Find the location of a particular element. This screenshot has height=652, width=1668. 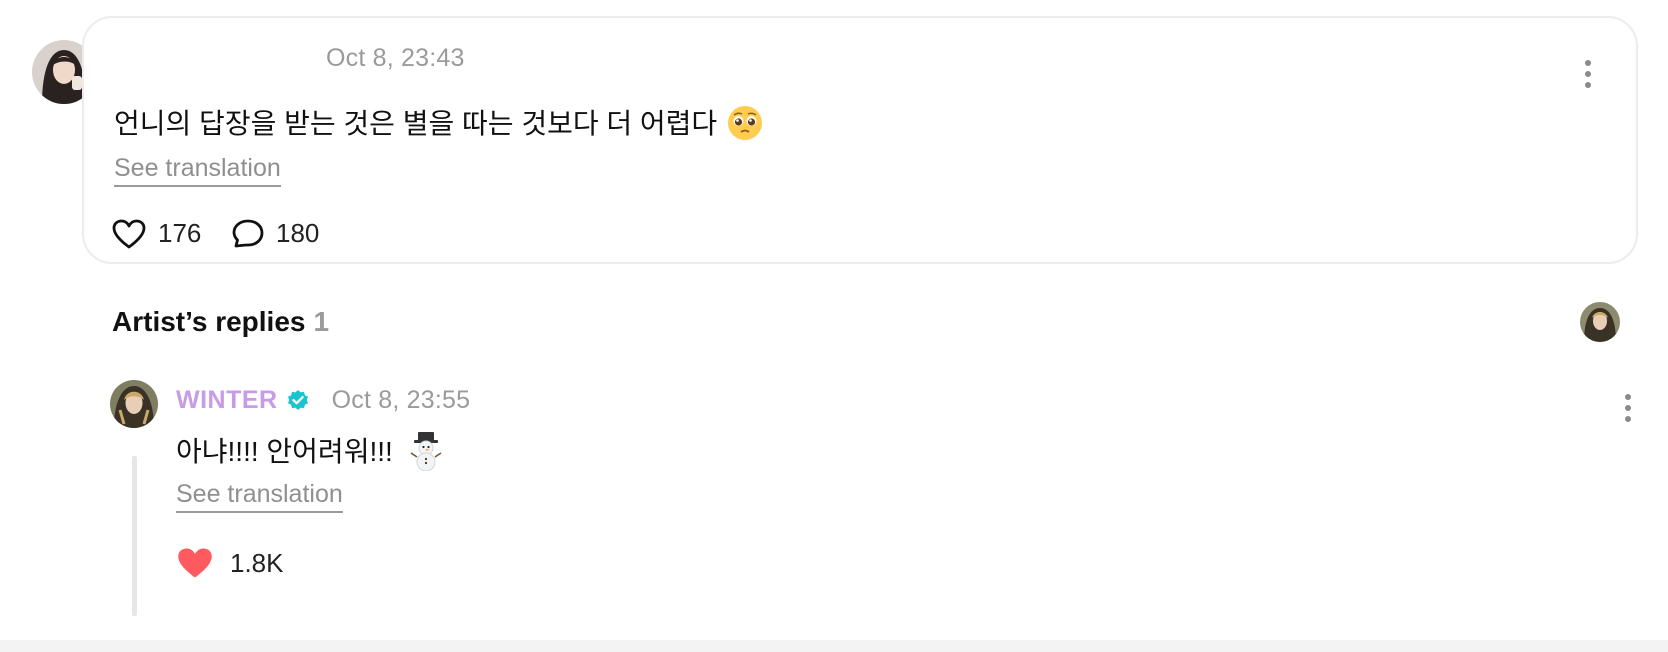

heart-filled-icon is located at coordinates (195, 563).